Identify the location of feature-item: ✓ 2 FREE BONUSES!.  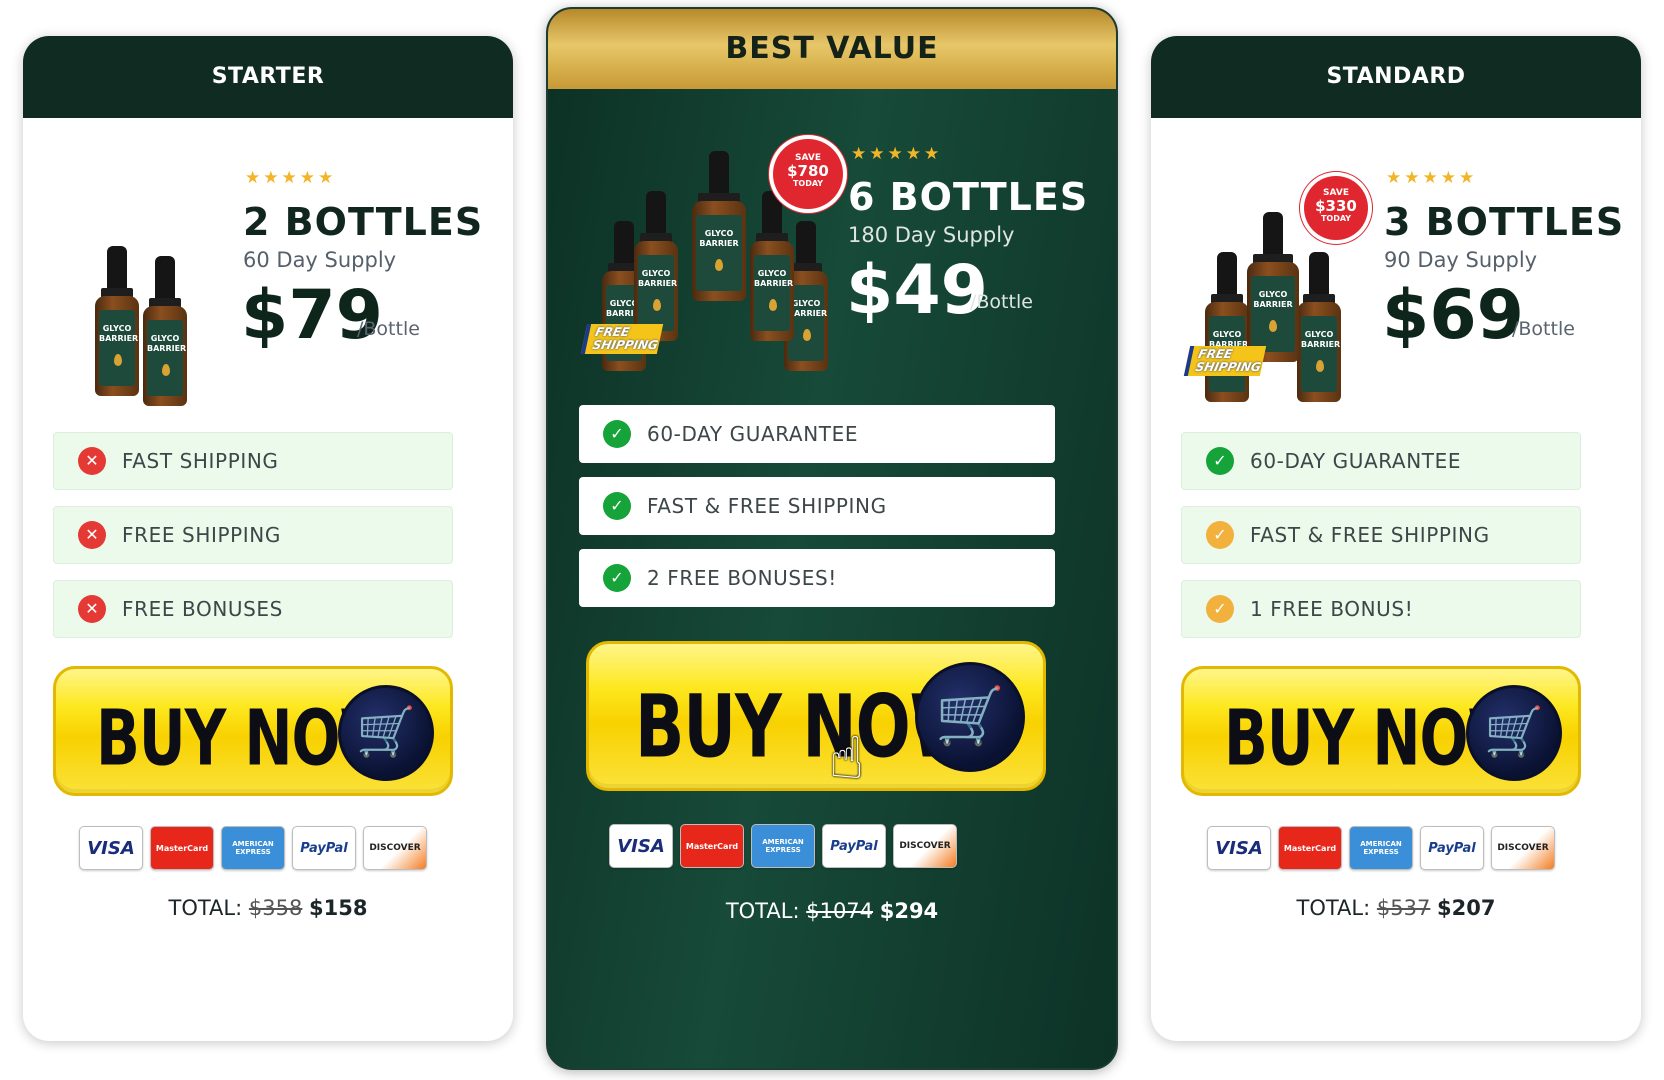
(817, 578).